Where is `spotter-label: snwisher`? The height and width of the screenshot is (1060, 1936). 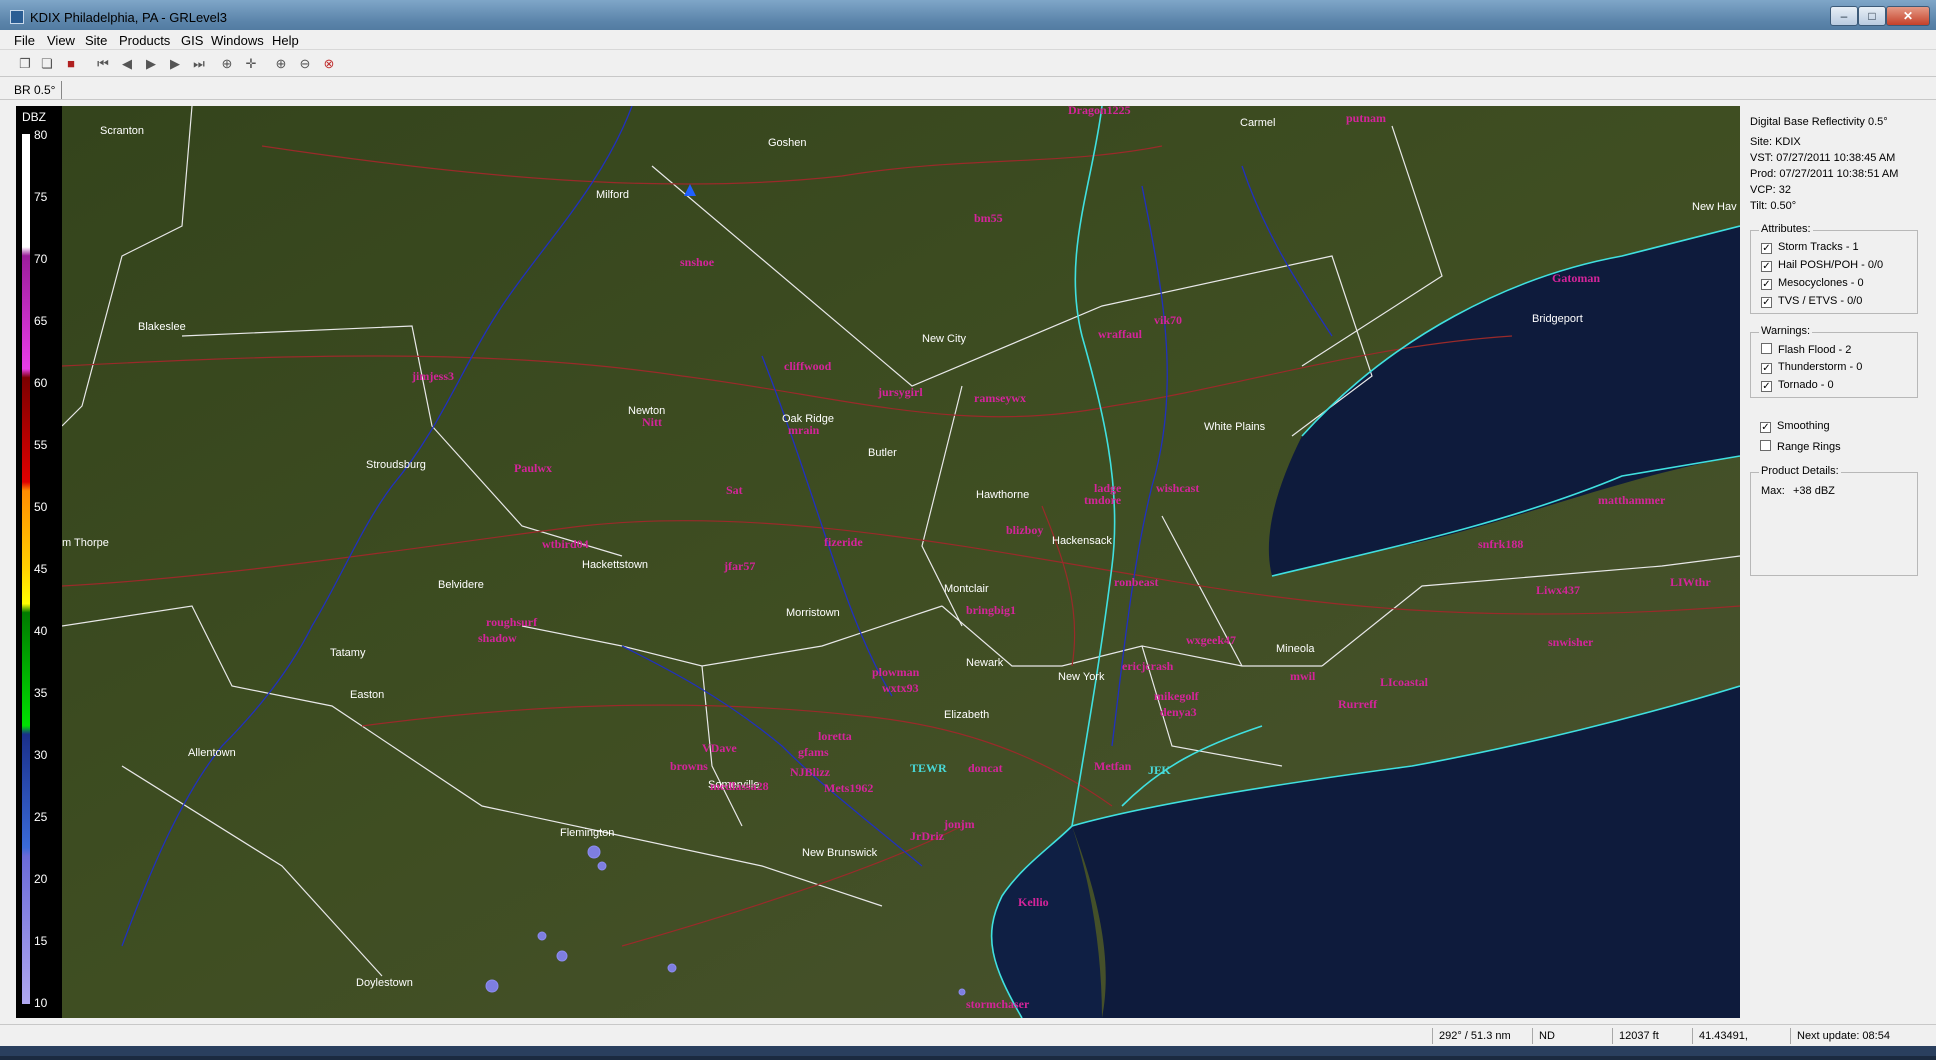
spotter-label: snwisher is located at coordinates (1571, 642).